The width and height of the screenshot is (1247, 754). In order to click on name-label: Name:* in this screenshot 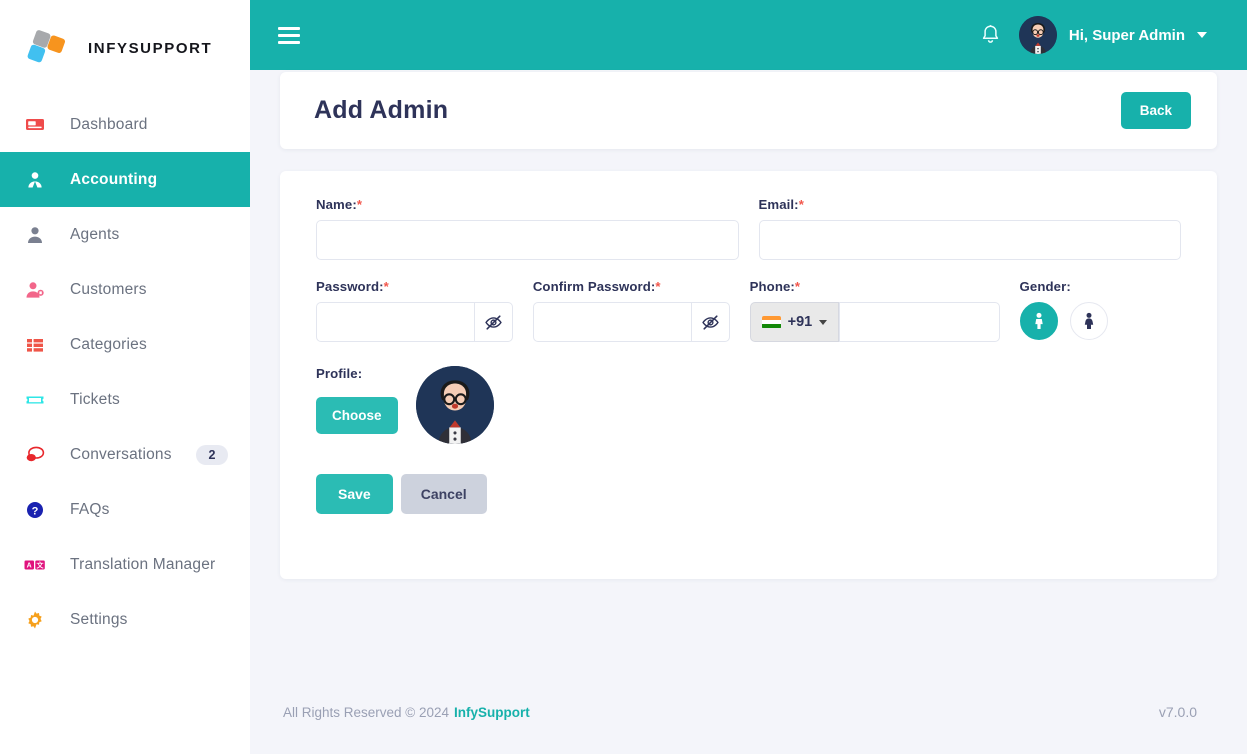, I will do `click(339, 204)`.